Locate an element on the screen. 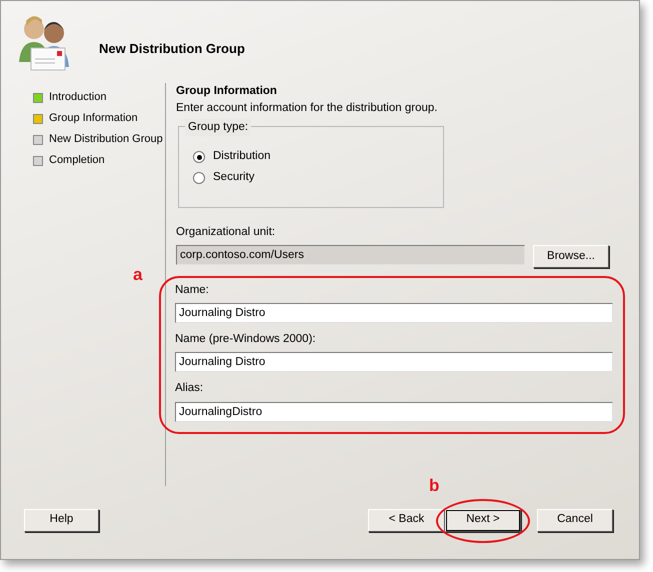 This screenshot has height=572, width=653. page-description: Enter account information for the distribution group. is located at coordinates (307, 108).